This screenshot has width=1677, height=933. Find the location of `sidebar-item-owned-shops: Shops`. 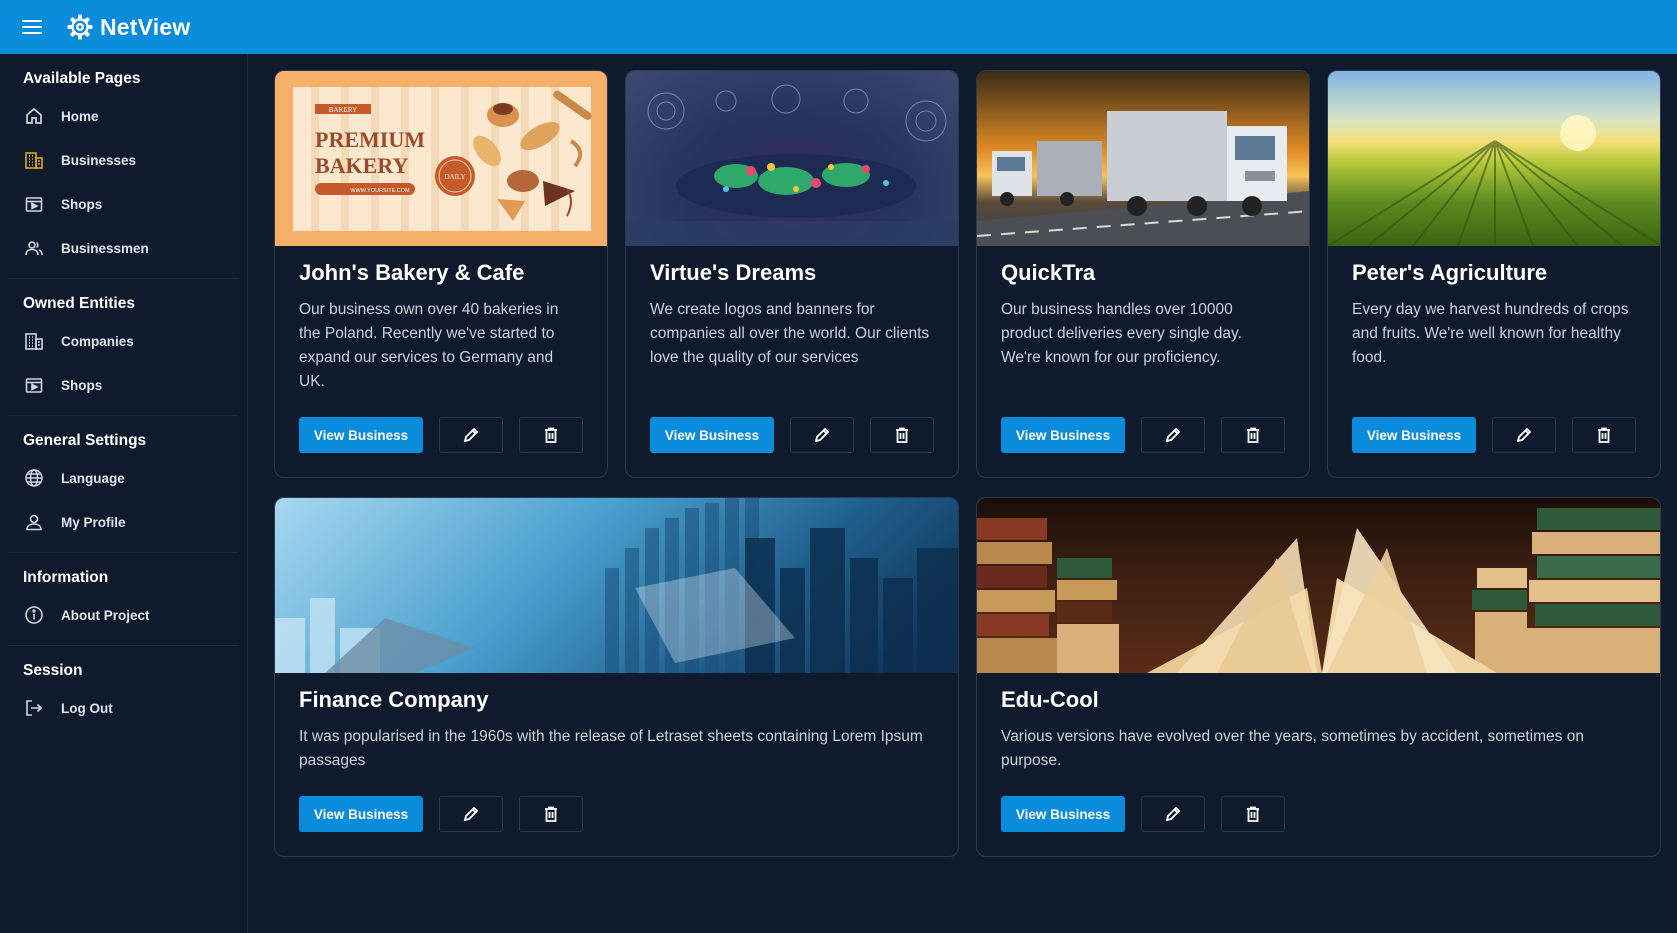

sidebar-item-owned-shops: Shops is located at coordinates (123, 385).